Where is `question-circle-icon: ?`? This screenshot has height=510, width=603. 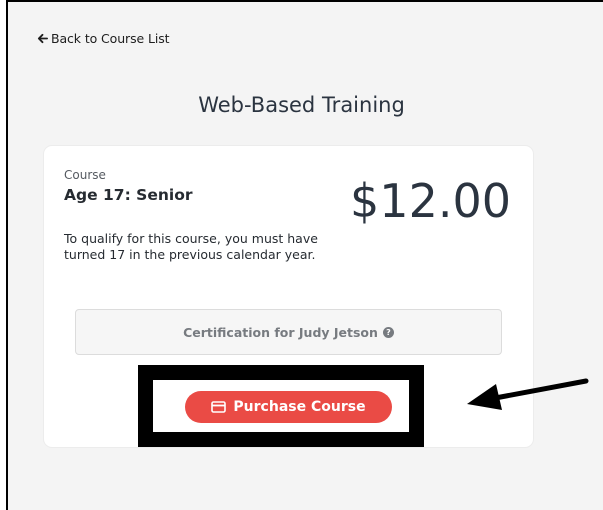 question-circle-icon: ? is located at coordinates (388, 332).